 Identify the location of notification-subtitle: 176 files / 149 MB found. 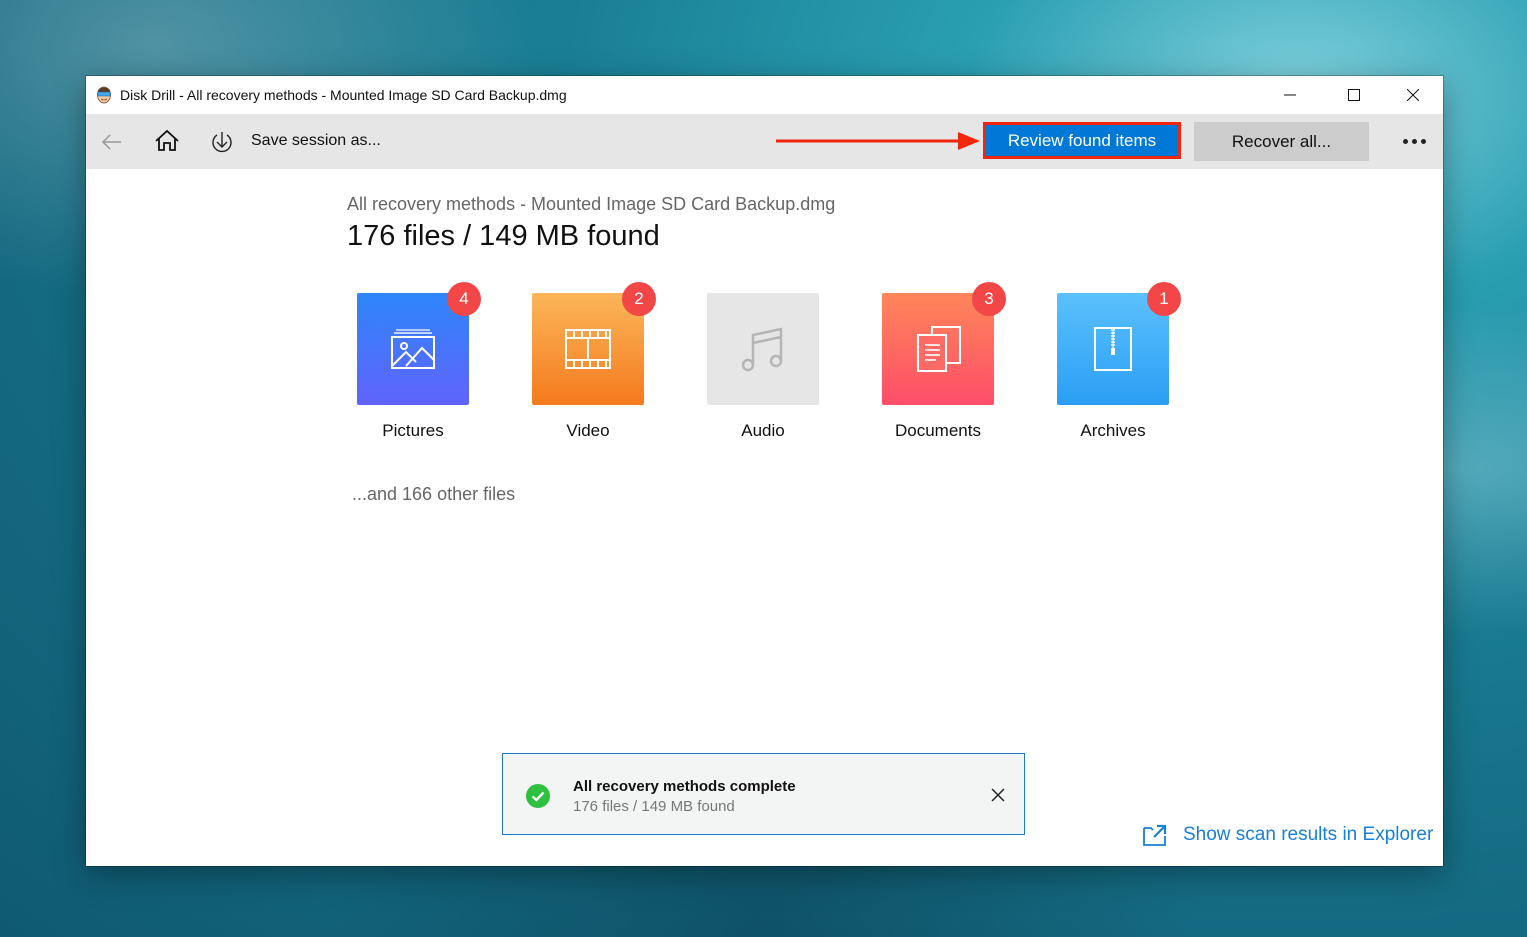
(654, 806).